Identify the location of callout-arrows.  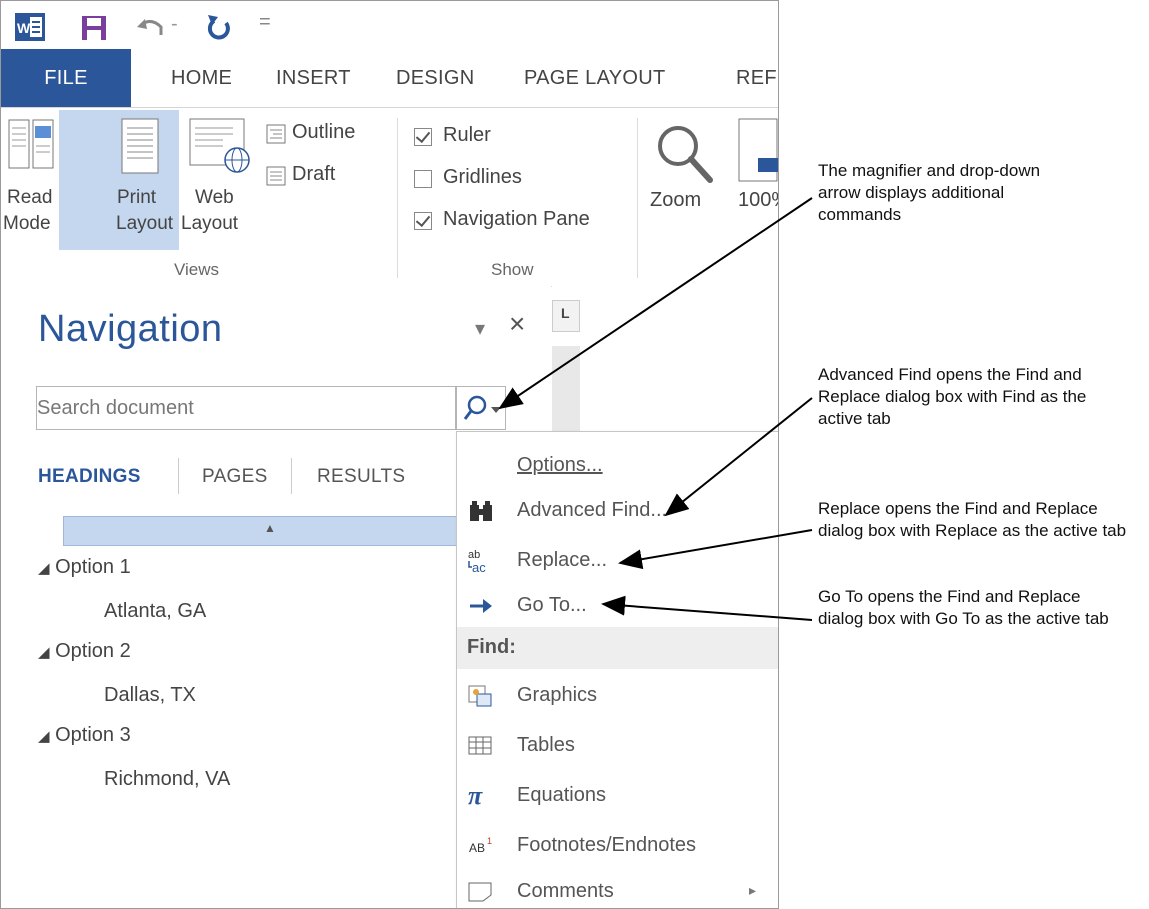
(655, 409).